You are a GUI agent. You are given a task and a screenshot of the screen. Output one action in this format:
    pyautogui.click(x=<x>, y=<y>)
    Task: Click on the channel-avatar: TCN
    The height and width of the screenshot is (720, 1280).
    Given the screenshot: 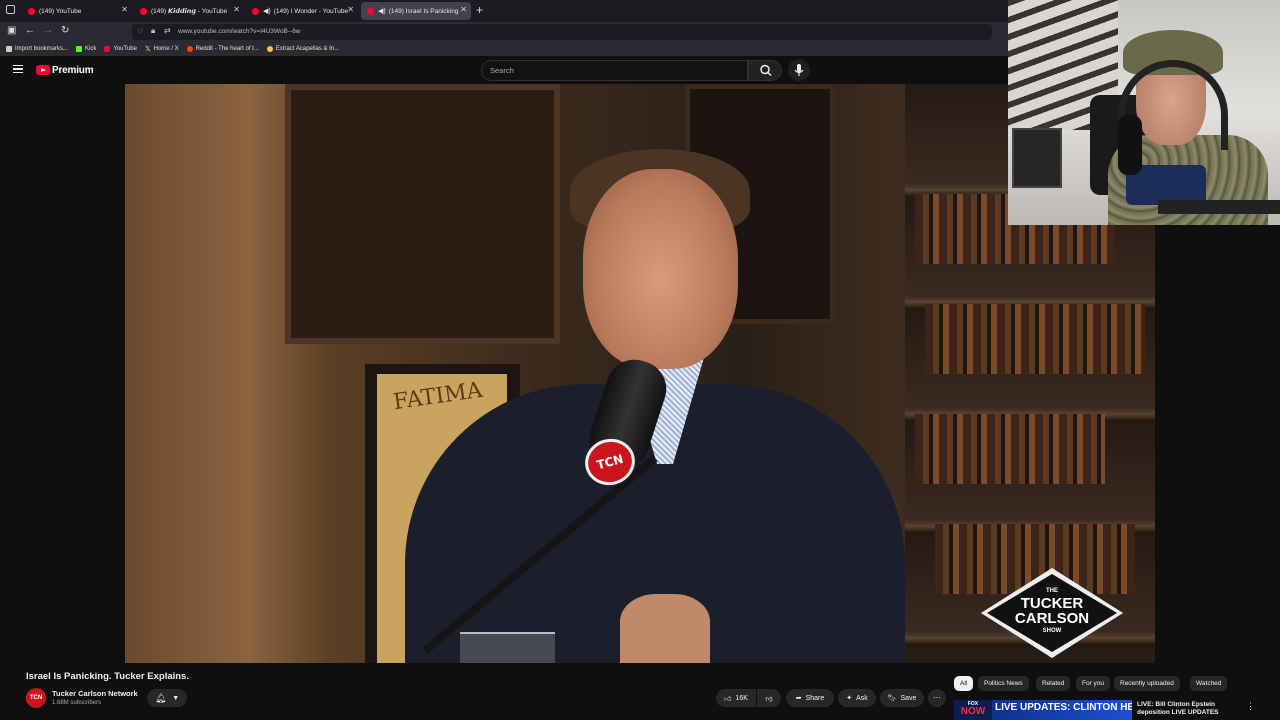 What is the action you would take?
    pyautogui.click(x=36, y=698)
    